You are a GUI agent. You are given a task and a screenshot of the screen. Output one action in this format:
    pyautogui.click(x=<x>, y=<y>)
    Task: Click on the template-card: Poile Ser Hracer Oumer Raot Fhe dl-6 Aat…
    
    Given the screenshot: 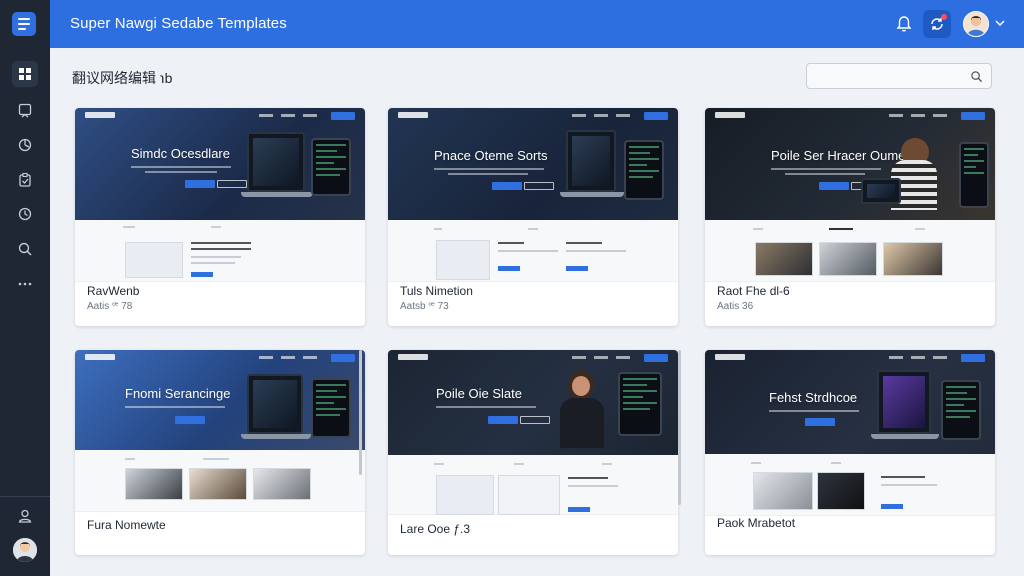 What is the action you would take?
    pyautogui.click(x=850, y=217)
    